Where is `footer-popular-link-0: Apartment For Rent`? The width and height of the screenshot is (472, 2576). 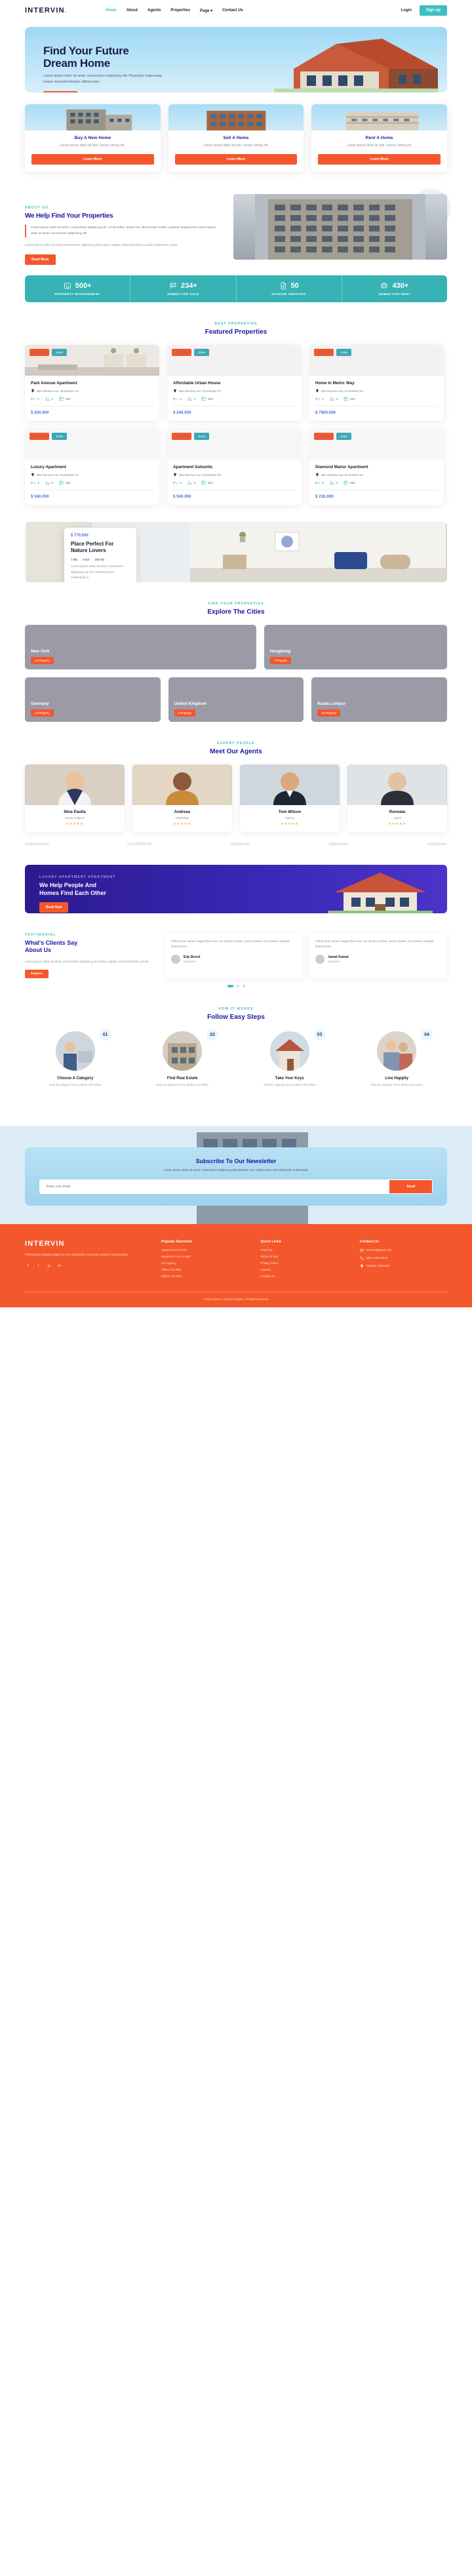 footer-popular-link-0: Apartment For Rent is located at coordinates (204, 1250).